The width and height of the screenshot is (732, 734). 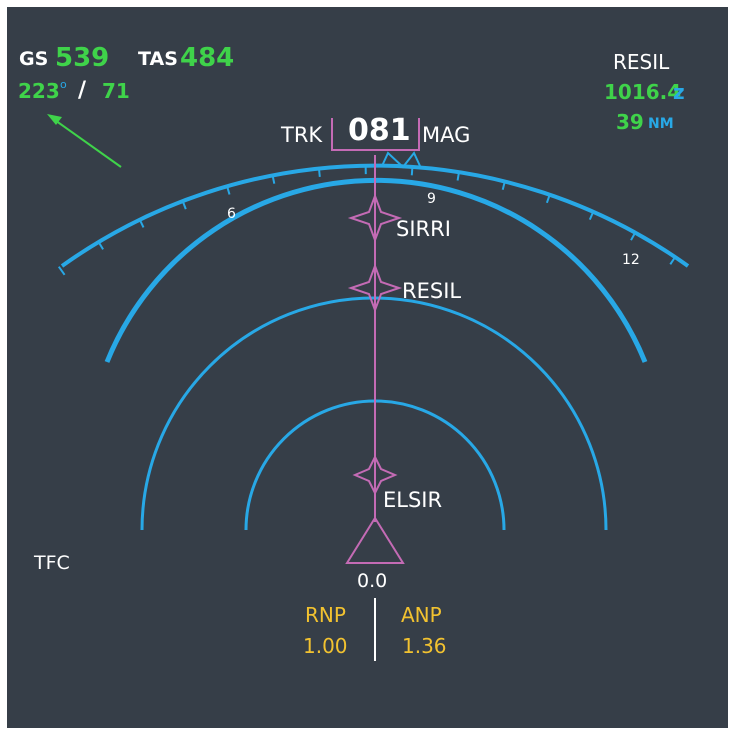 What do you see at coordinates (375, 540) in the screenshot?
I see `aircraft-symbol-icon` at bounding box center [375, 540].